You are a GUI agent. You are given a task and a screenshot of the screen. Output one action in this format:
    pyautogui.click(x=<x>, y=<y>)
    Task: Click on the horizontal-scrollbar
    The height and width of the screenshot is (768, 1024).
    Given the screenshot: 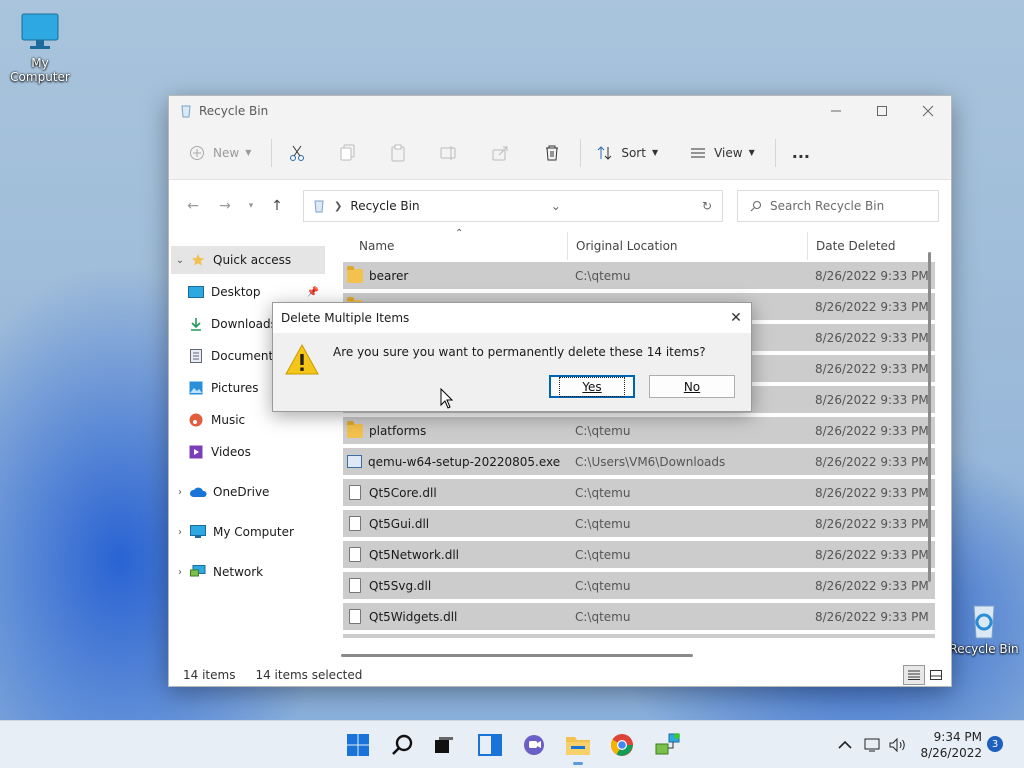 What is the action you would take?
    pyautogui.click(x=517, y=655)
    